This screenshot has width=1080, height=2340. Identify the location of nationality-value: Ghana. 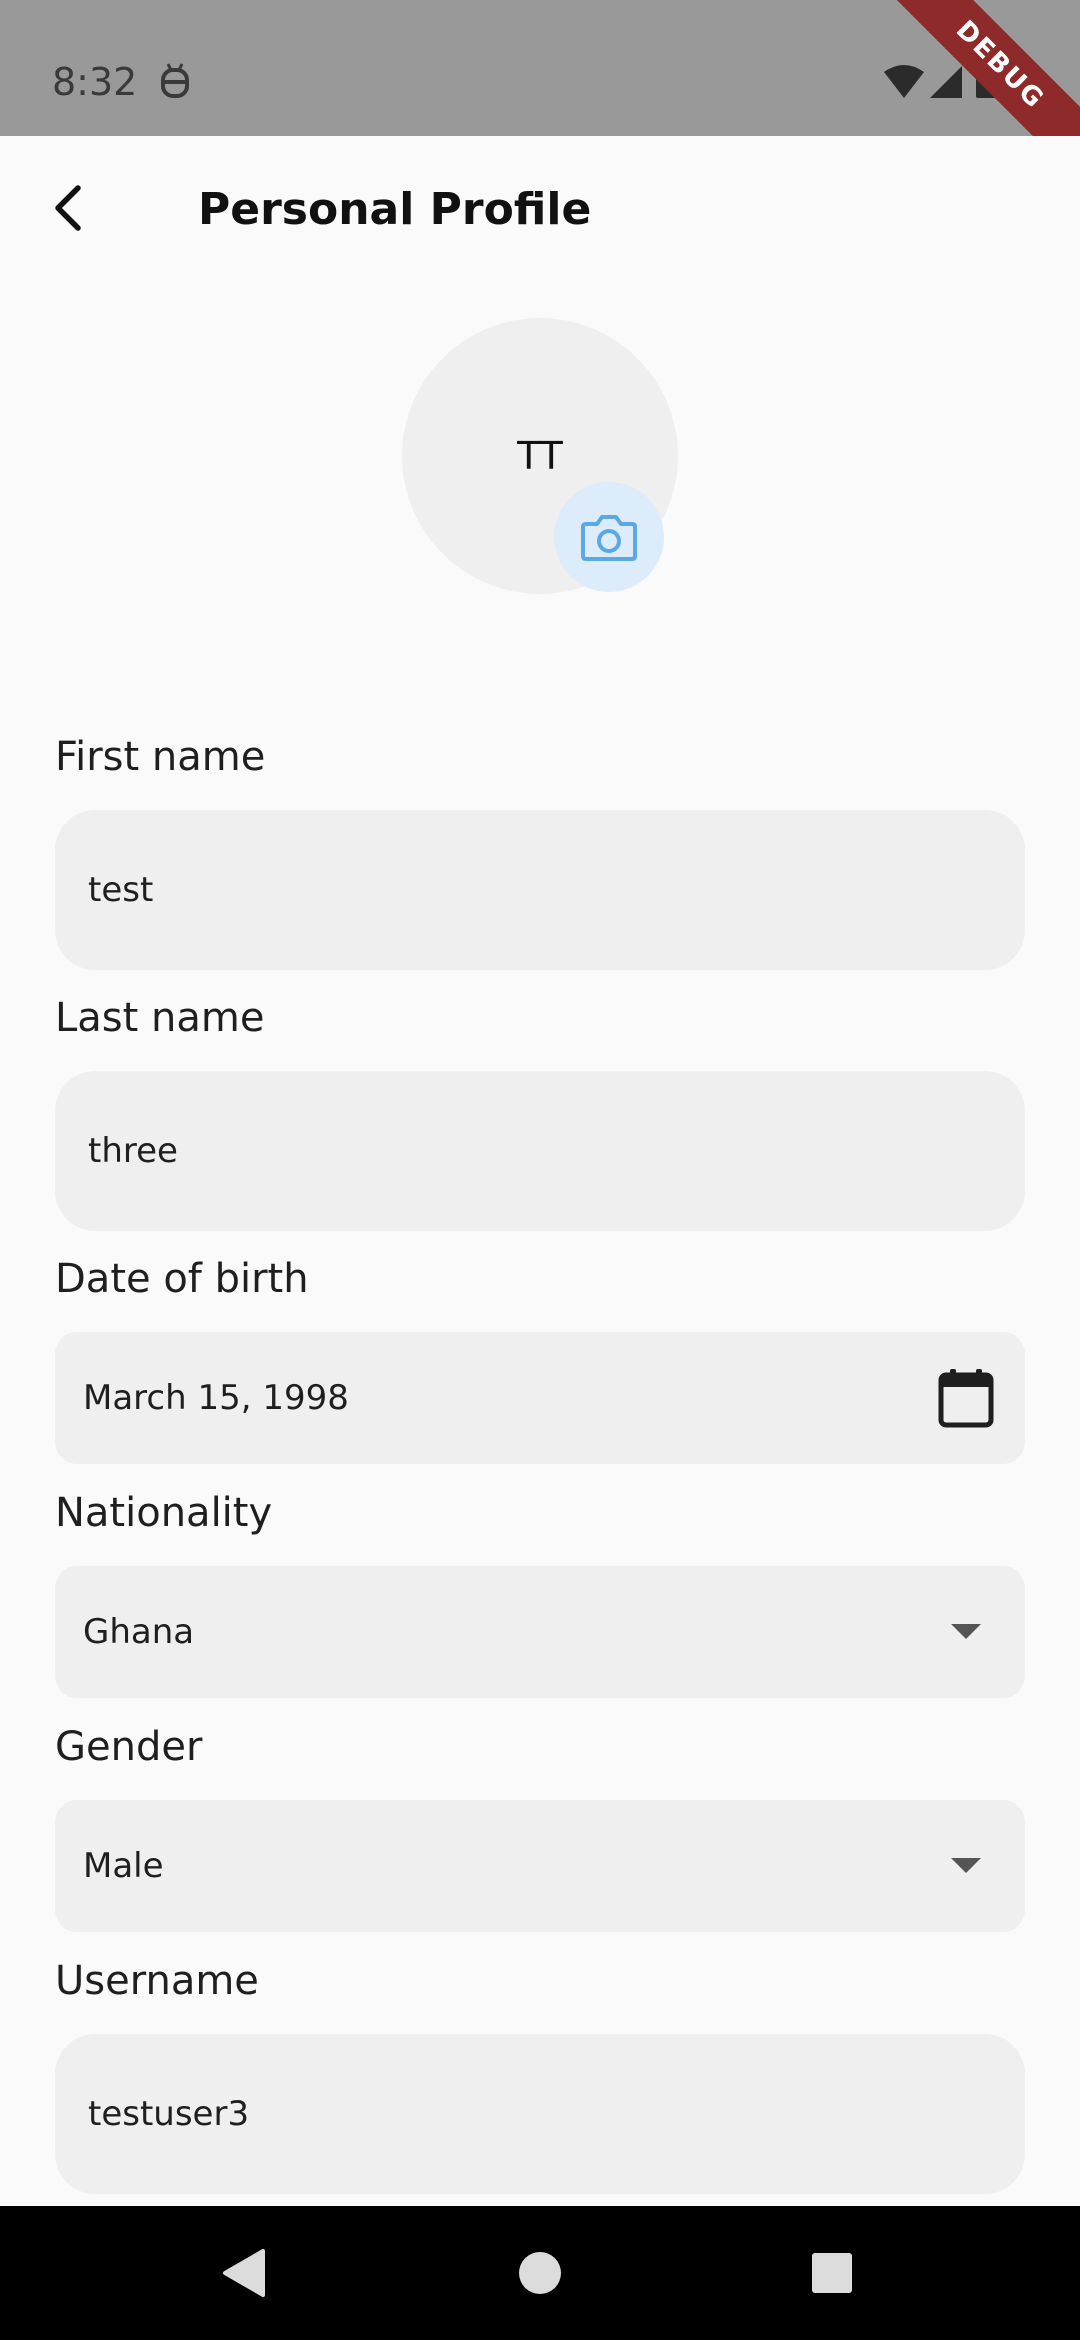
(139, 1632).